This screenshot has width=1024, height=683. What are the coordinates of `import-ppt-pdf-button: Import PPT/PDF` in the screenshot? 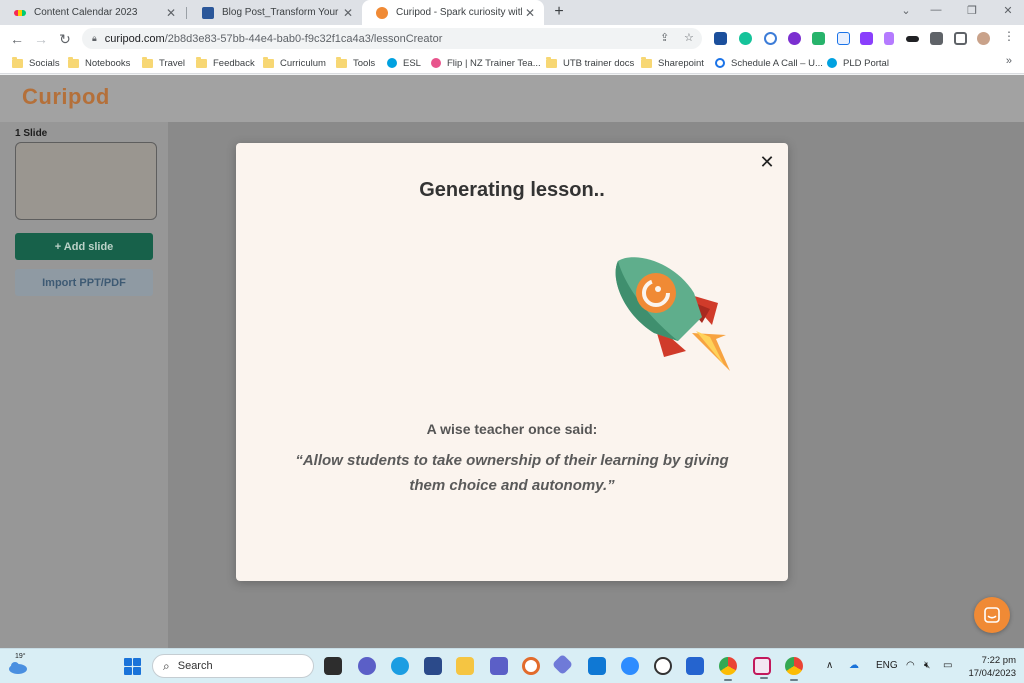 It's located at (84, 282).